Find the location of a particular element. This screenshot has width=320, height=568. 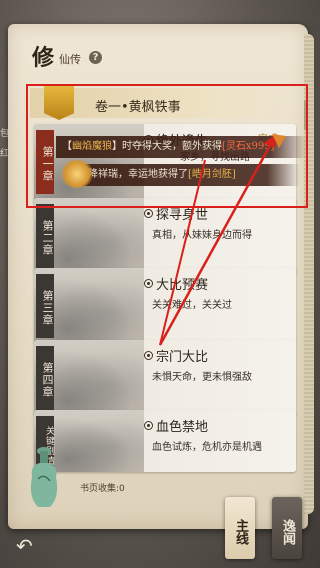

main-line-tab: 主线 is located at coordinates (240, 528).